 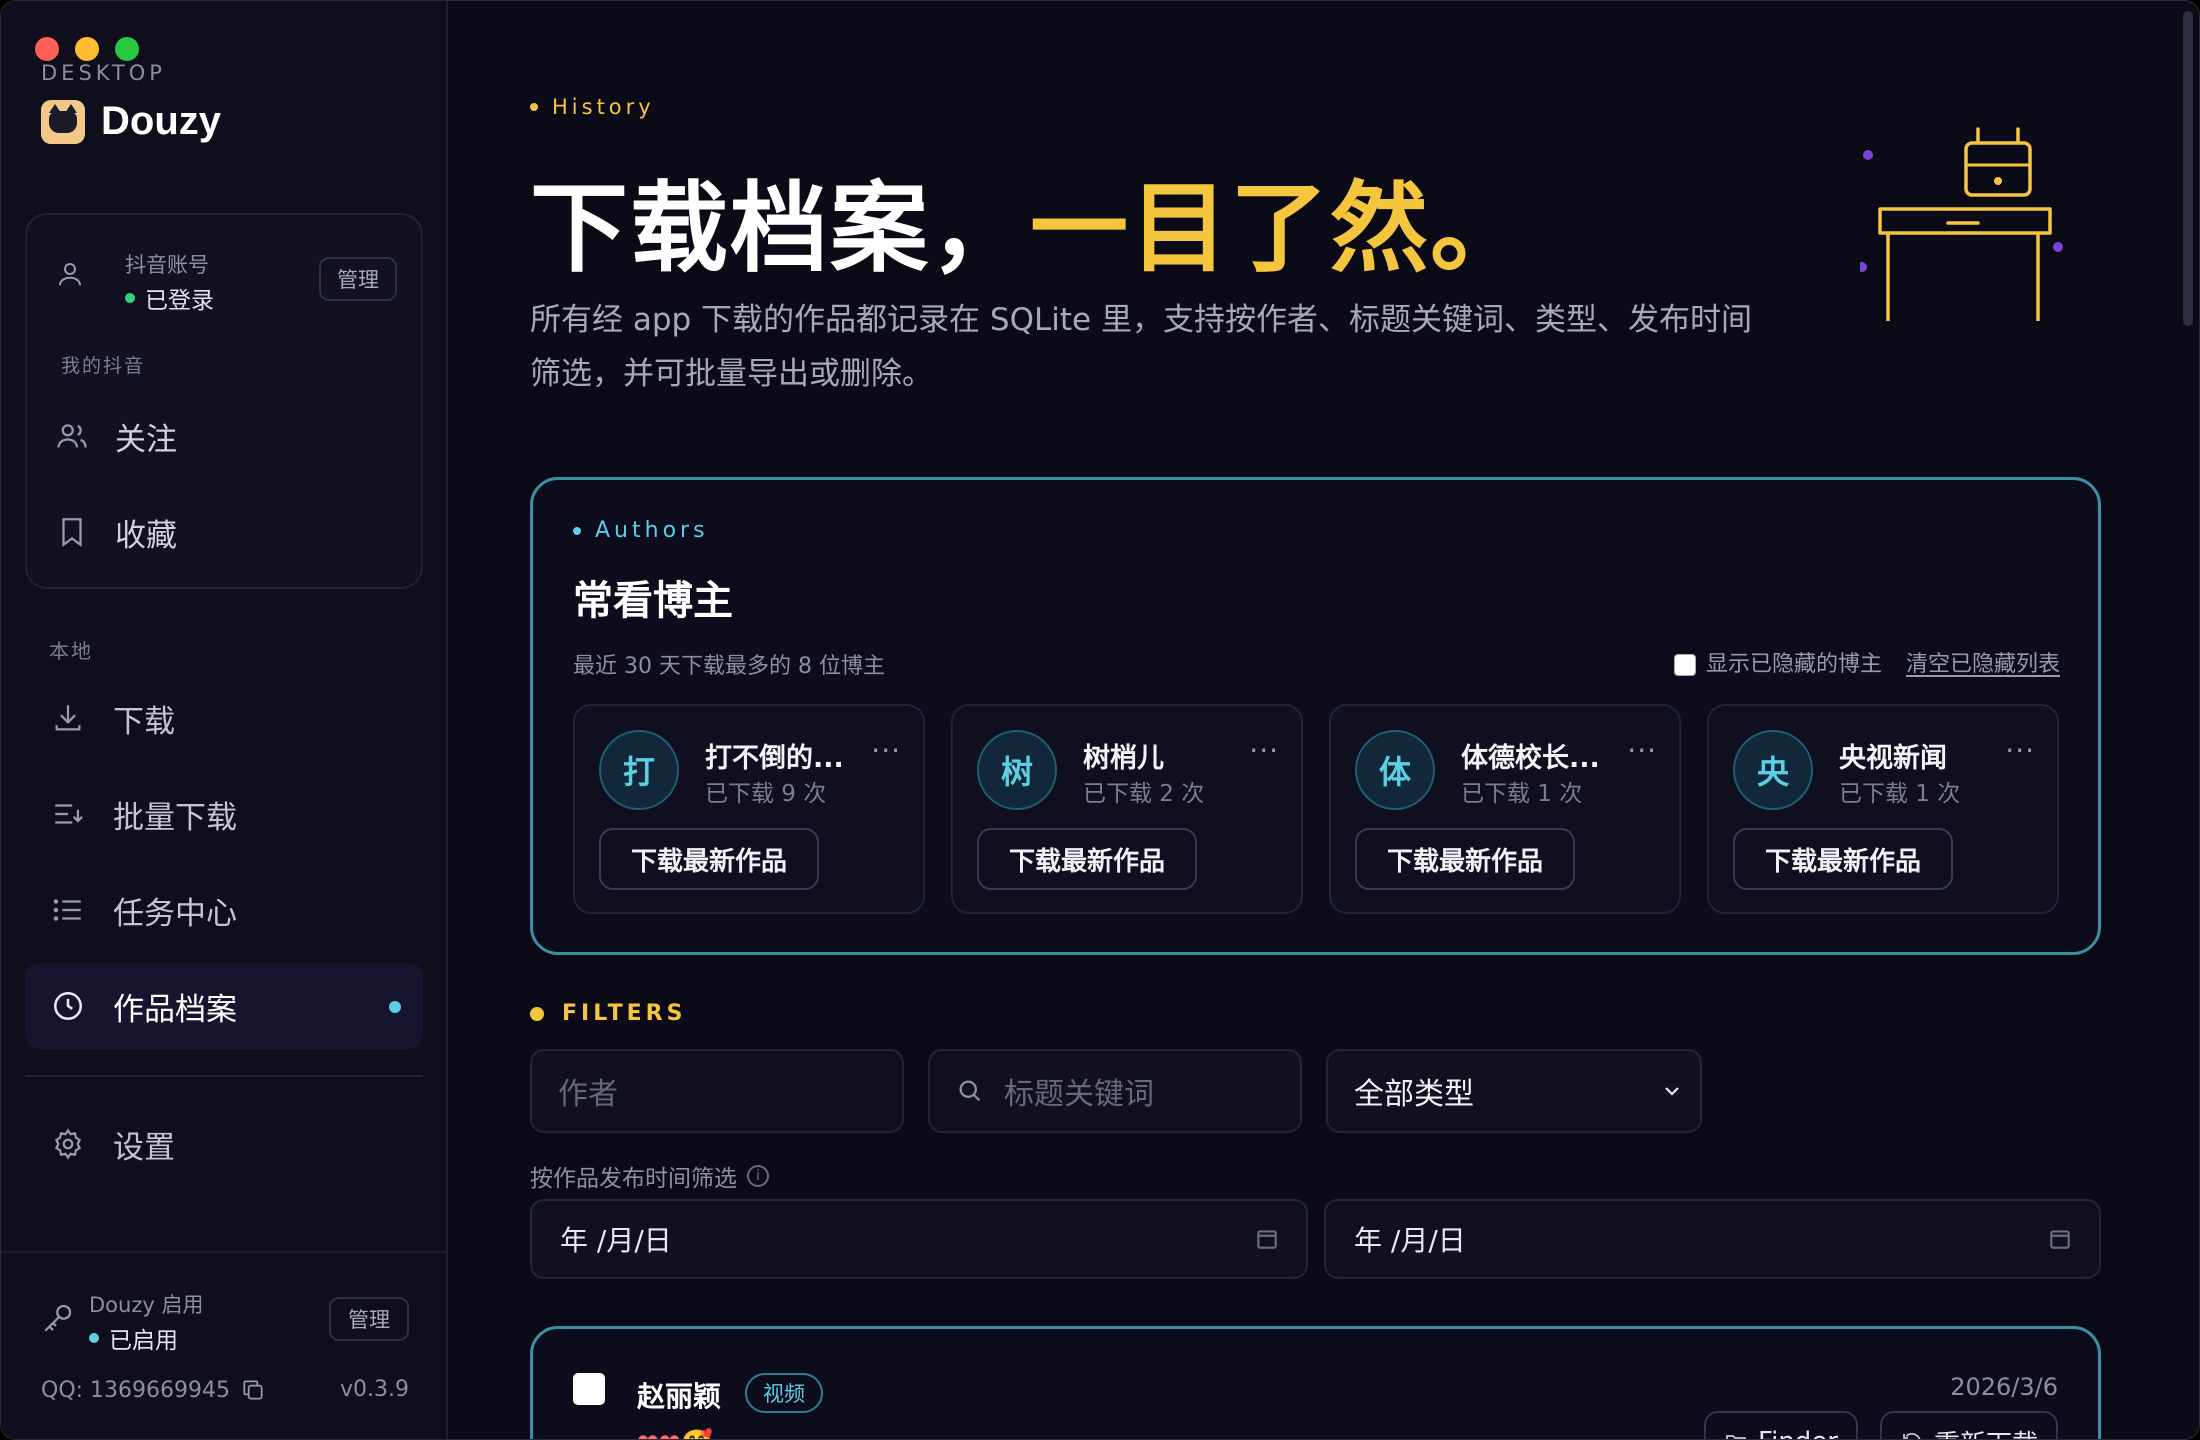 What do you see at coordinates (144, 721) in the screenshot?
I see `nav-item-label: 下载` at bounding box center [144, 721].